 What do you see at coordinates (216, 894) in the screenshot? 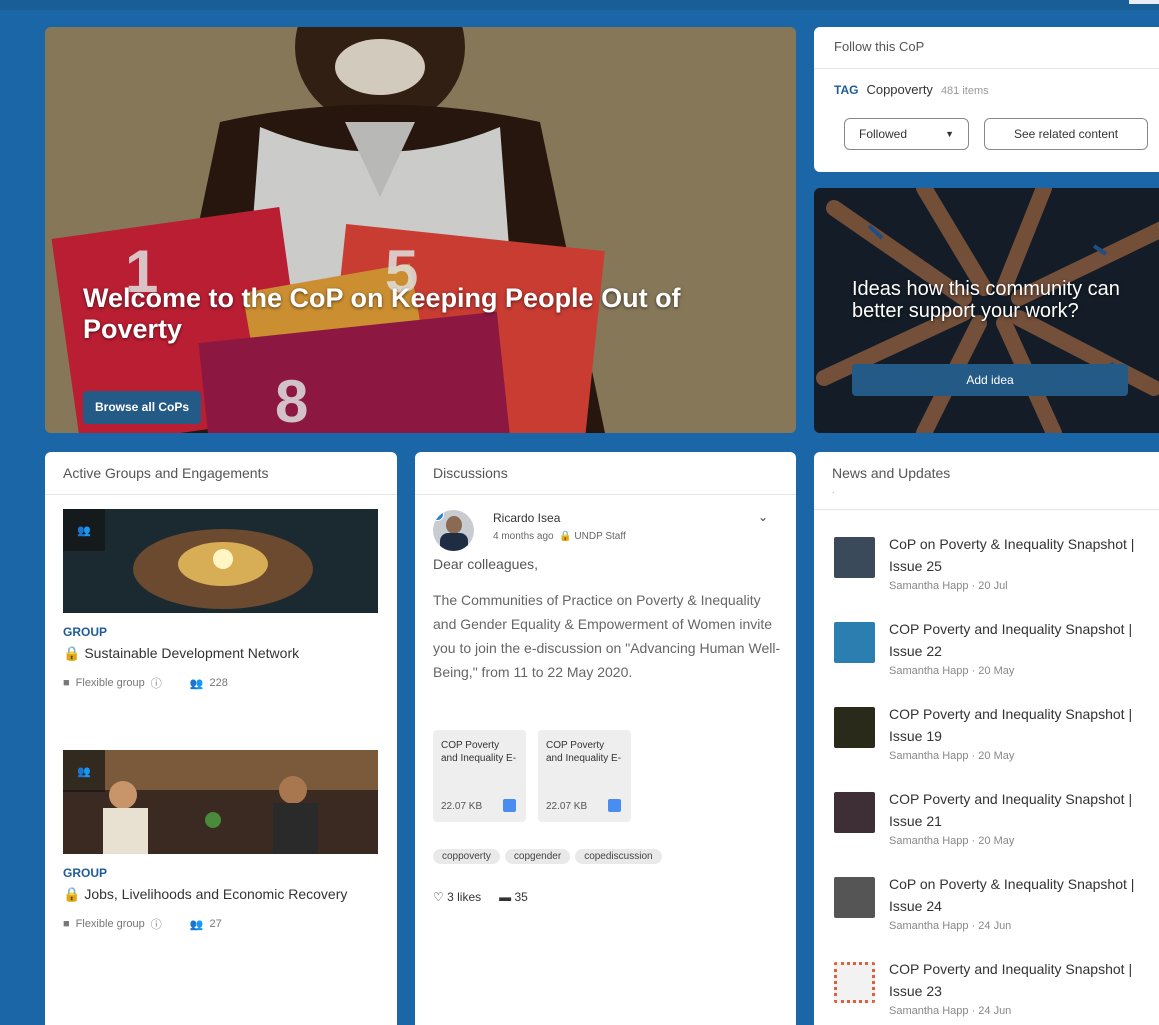
I see `group-name-text: Jobs, Livelihoods and Economic Recovery` at bounding box center [216, 894].